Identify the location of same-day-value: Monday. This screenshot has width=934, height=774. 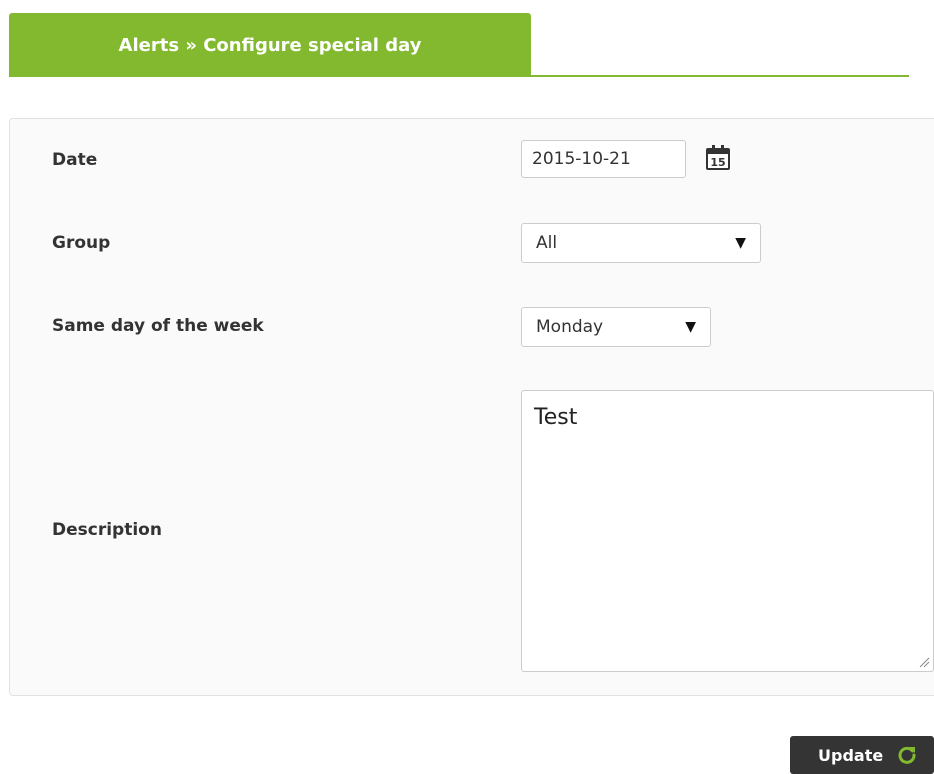
(570, 327).